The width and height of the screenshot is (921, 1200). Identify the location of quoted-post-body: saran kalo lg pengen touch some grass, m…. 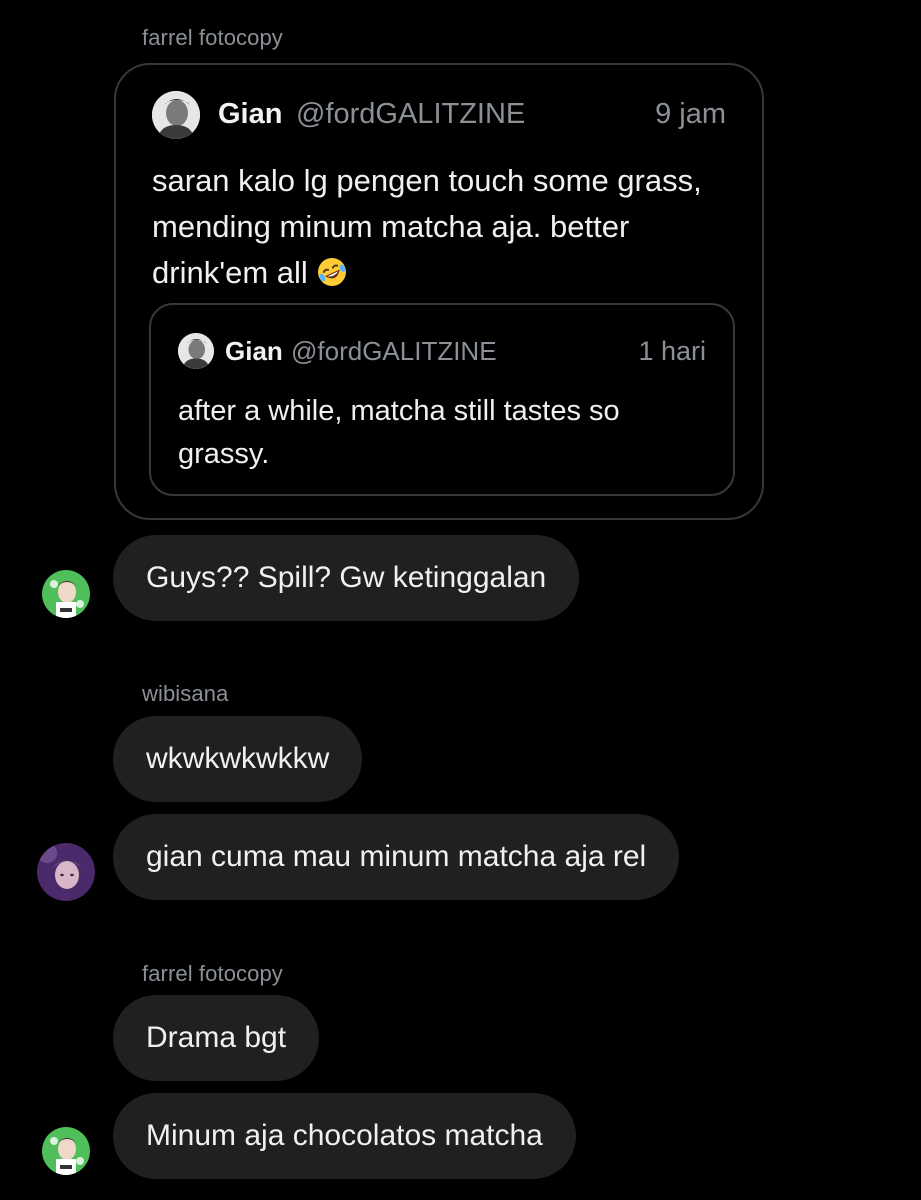
(427, 226).